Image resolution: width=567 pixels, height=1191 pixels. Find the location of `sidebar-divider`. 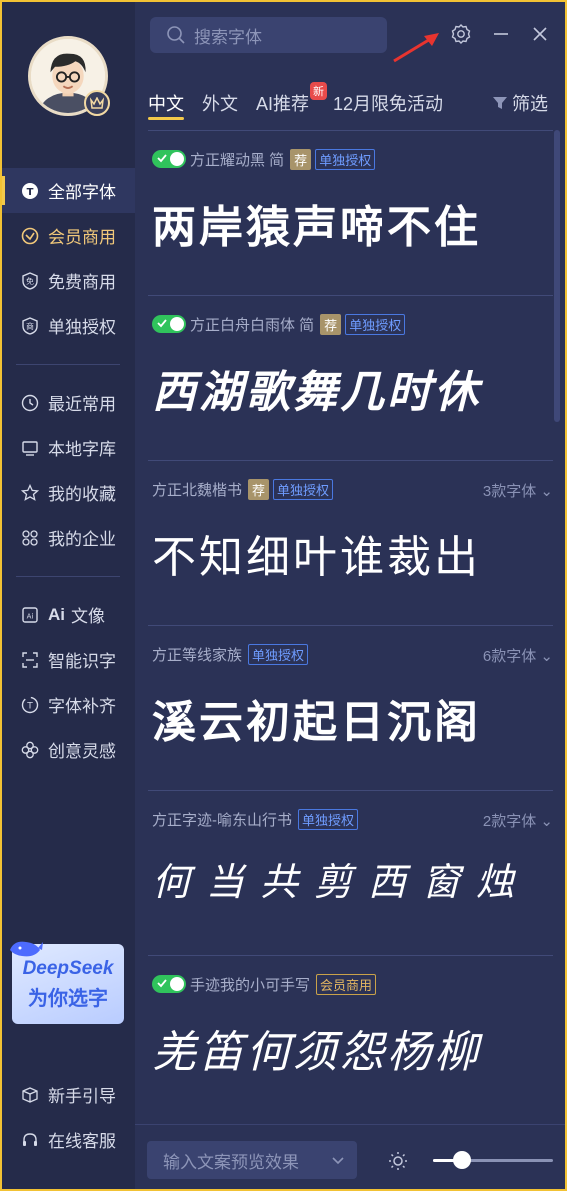

sidebar-divider is located at coordinates (68, 364).